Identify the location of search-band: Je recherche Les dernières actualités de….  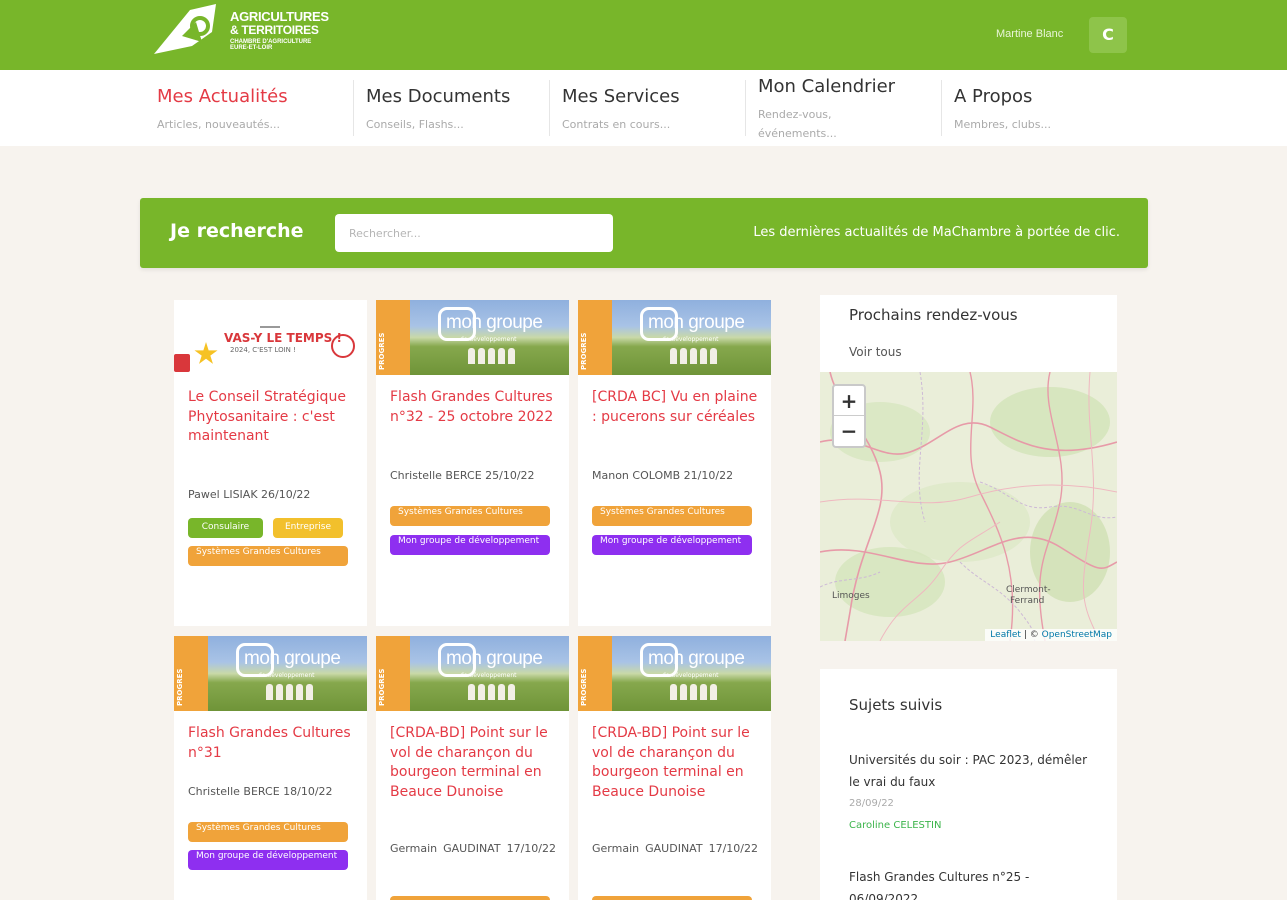
(644, 233).